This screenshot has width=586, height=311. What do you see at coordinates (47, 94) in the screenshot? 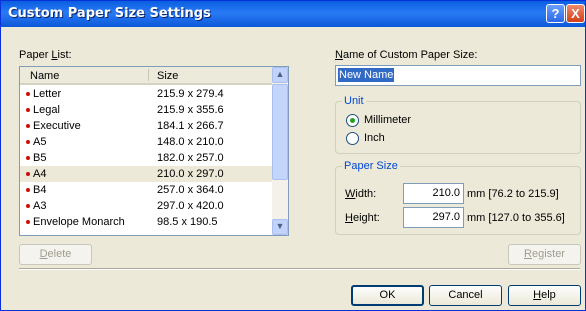
I see `paper-name: Letter` at bounding box center [47, 94].